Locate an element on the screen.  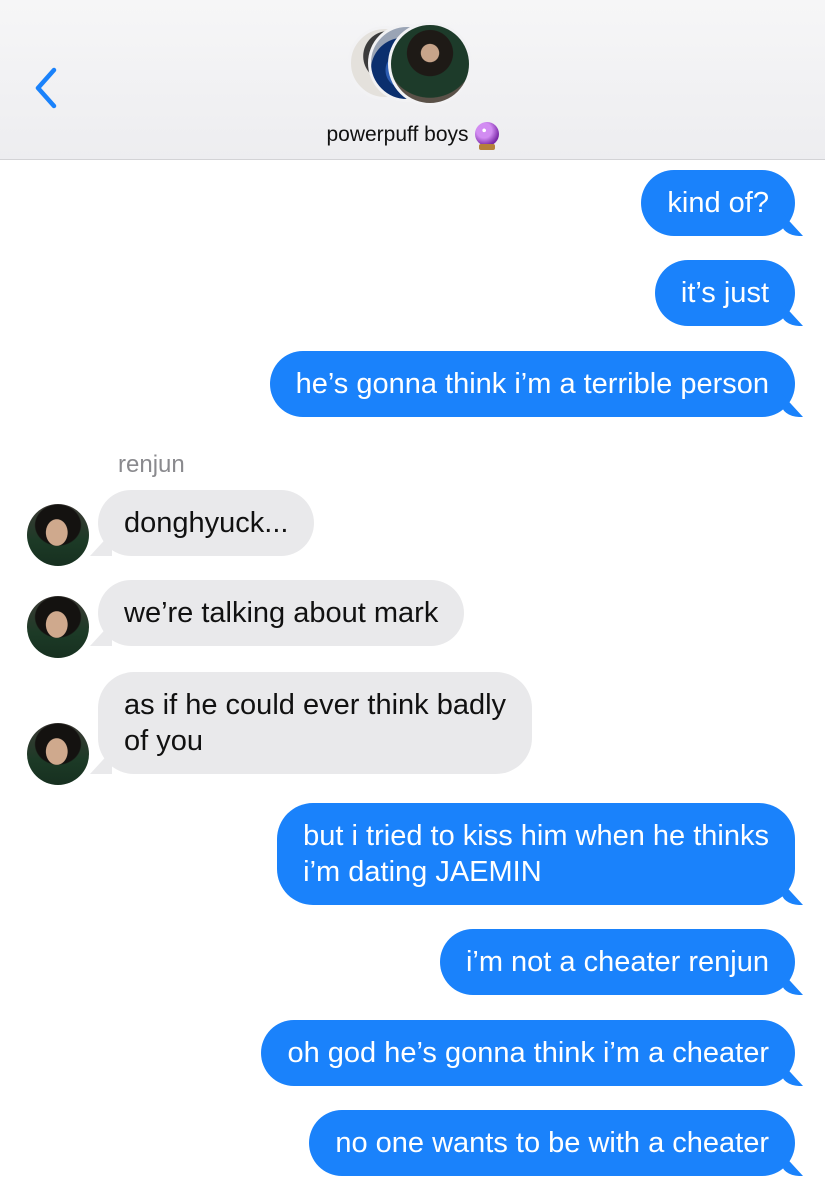
message-text: it’s just is located at coordinates (724, 293).